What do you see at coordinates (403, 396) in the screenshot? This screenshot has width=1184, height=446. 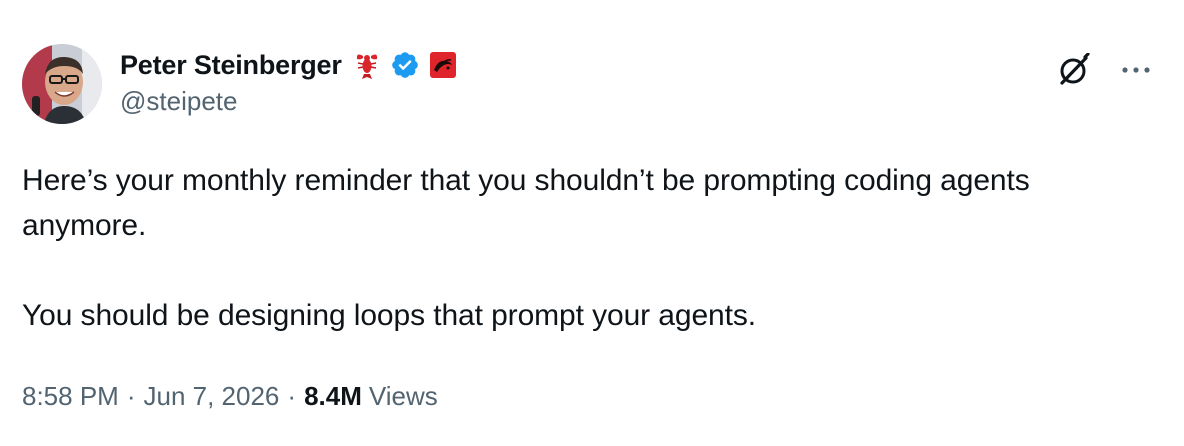 I see `views-label: Views` at bounding box center [403, 396].